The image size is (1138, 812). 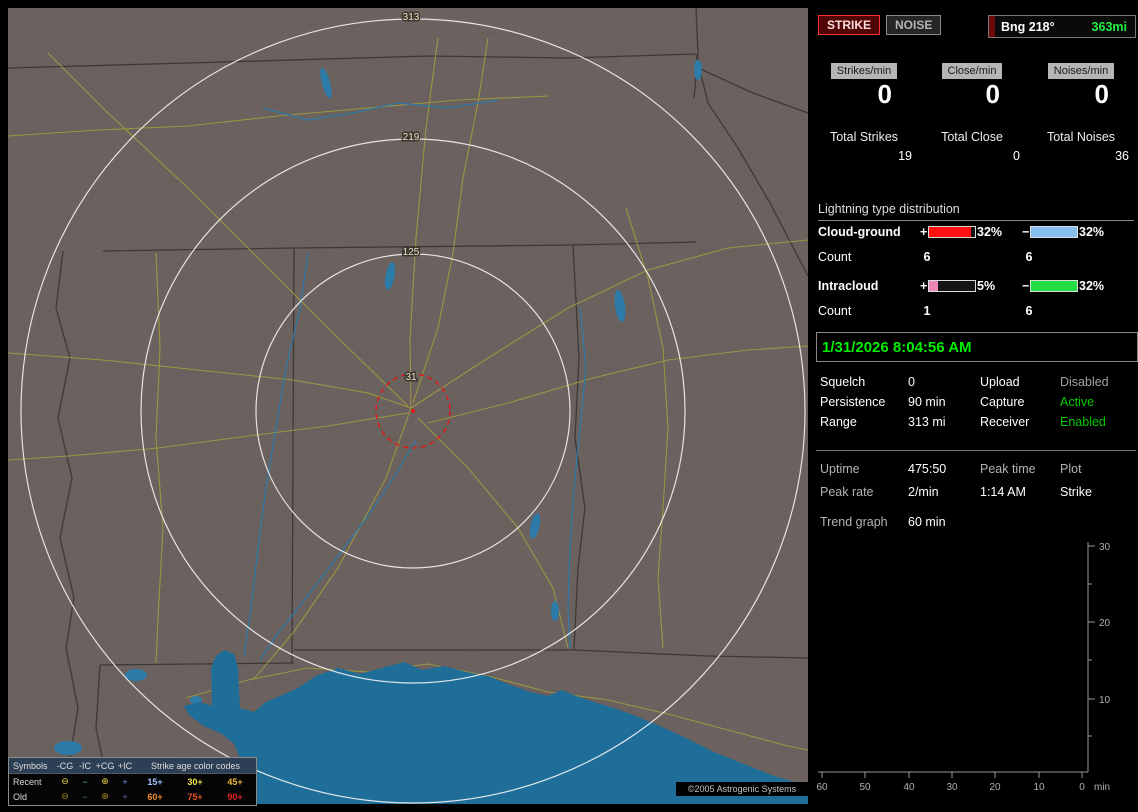 What do you see at coordinates (963, 667) in the screenshot?
I see `trend-graph: 30 20 10 60 50 40 30 20 10 0 min` at bounding box center [963, 667].